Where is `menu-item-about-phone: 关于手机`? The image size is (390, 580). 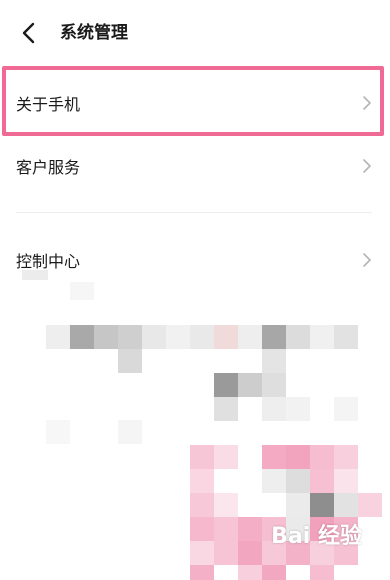
menu-item-about-phone: 关于手机 is located at coordinates (195, 103).